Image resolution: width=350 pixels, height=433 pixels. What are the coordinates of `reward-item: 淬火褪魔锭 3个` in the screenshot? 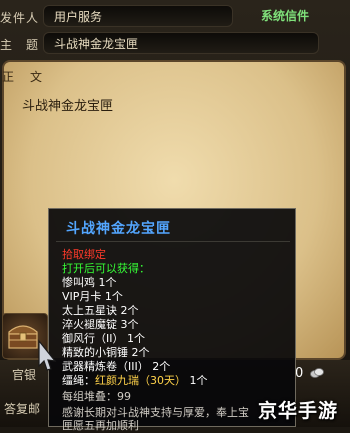 It's located at (100, 325).